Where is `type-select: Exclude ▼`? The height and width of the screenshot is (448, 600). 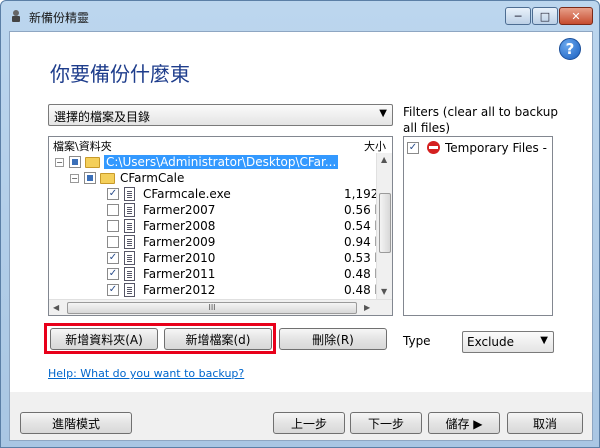
type-select: Exclude ▼ is located at coordinates (508, 342).